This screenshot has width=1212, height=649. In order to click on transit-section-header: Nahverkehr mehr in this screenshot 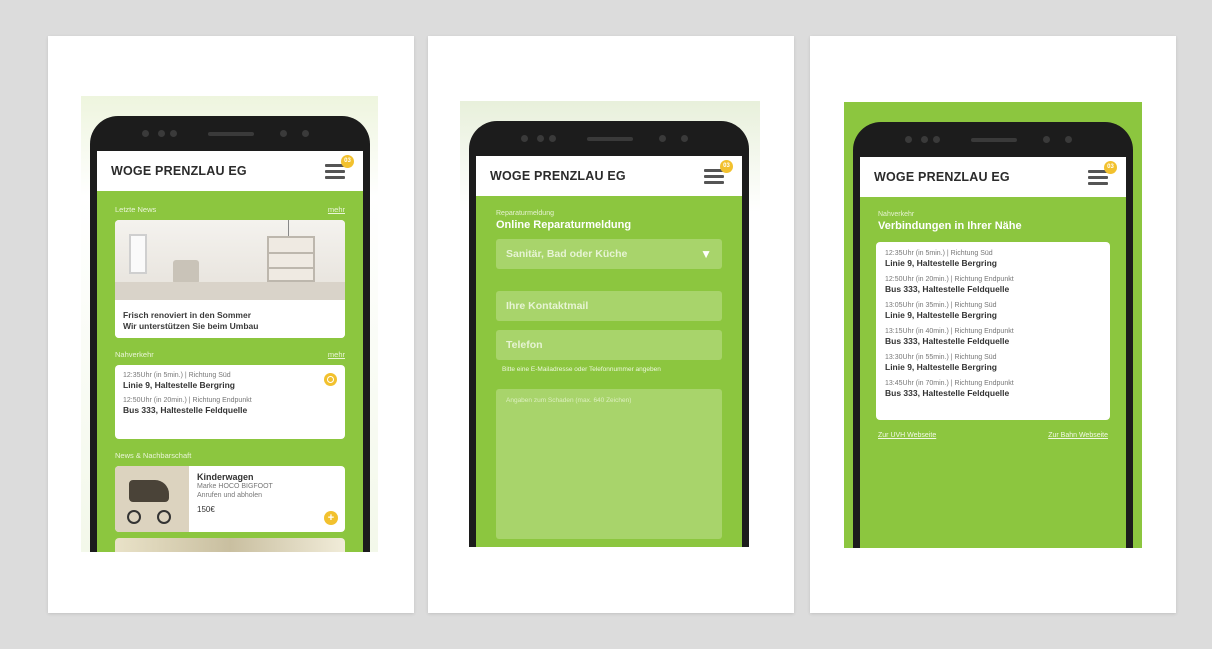, I will do `click(230, 354)`.